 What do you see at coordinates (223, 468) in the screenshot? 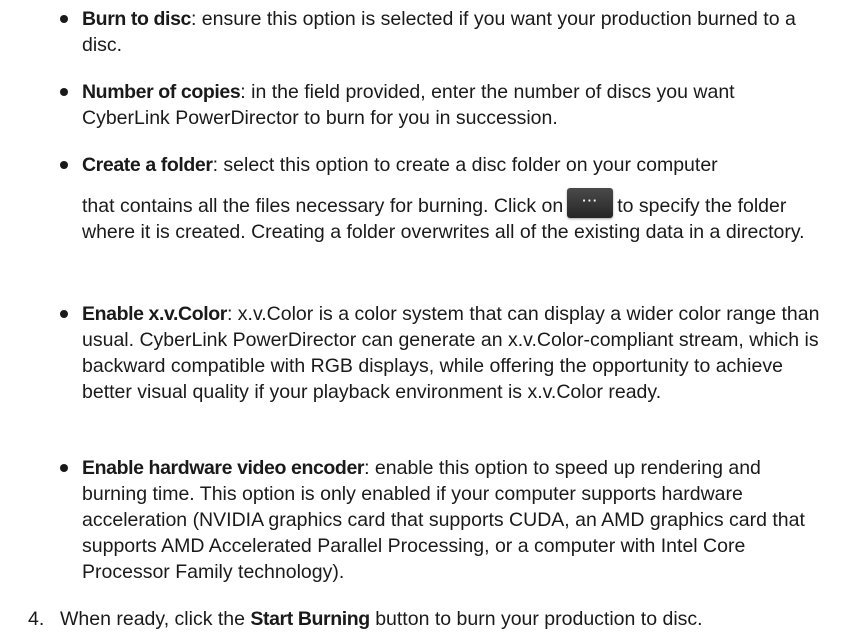
I see `term-enable-hardware-video-encoder: Enable hardware video encoder` at bounding box center [223, 468].